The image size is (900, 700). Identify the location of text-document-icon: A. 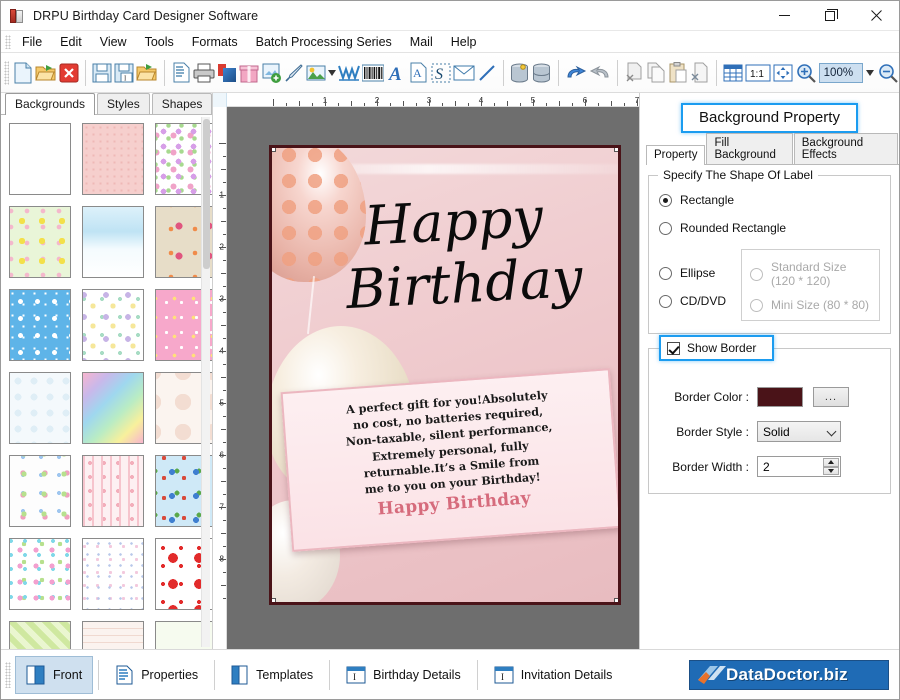
(418, 73).